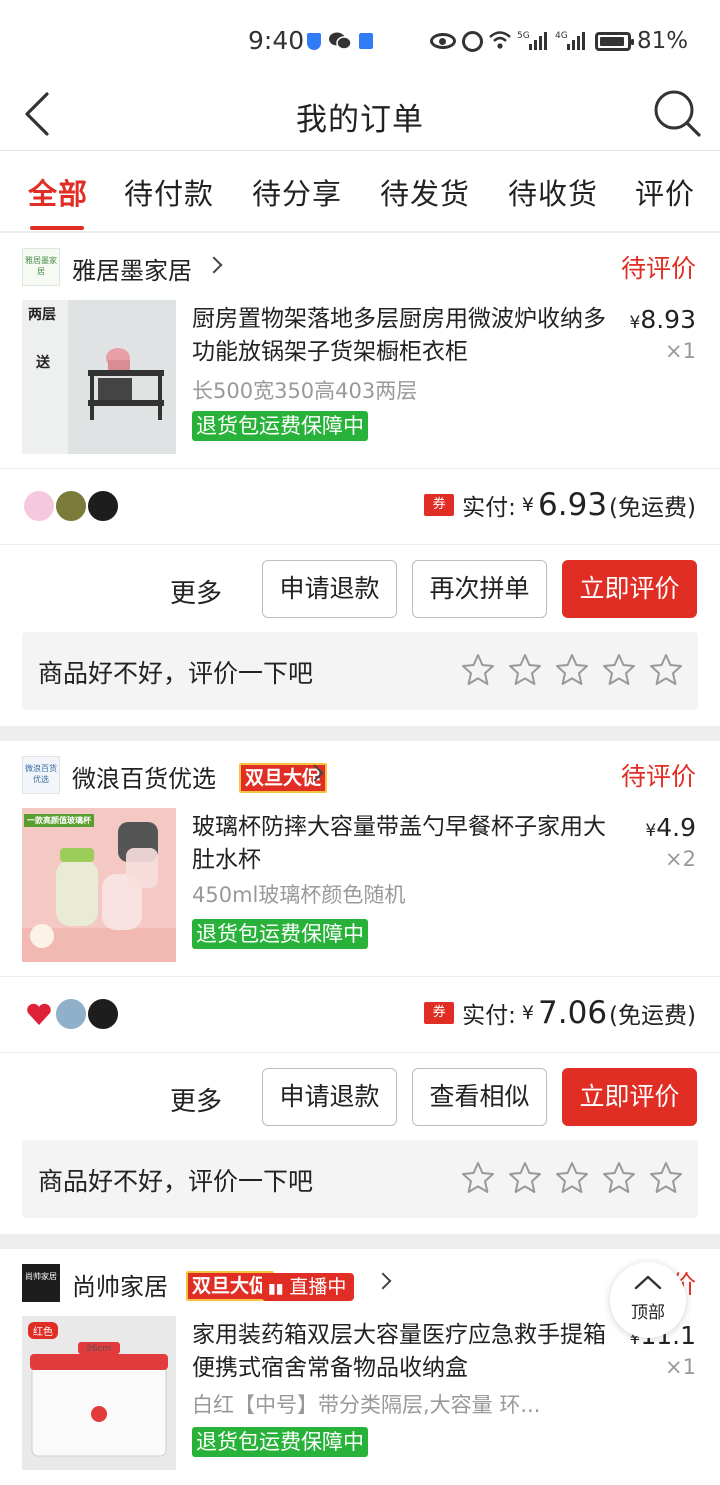 This screenshot has height=1485, width=720. Describe the element at coordinates (648, 1282) in the screenshot. I see `chevron-up-icon` at that location.